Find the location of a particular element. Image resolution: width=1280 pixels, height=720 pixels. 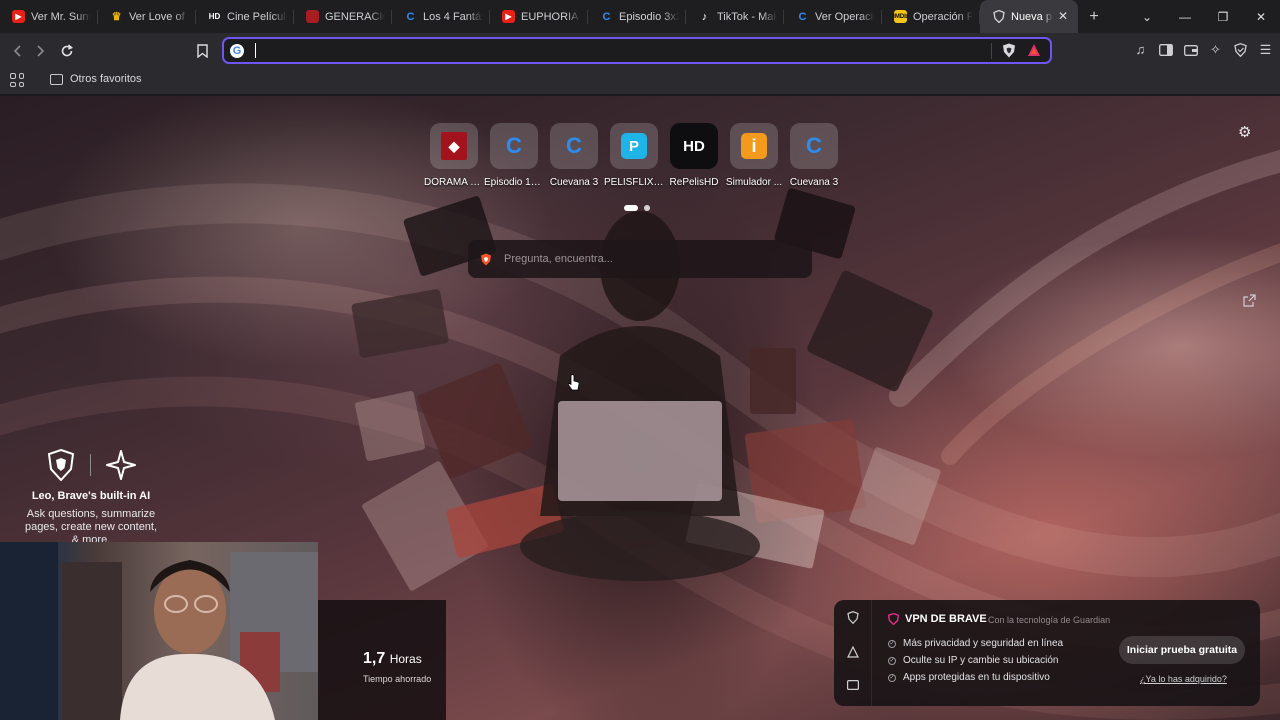

tab-title: Episodio 3x2 is located at coordinates (649, 16).